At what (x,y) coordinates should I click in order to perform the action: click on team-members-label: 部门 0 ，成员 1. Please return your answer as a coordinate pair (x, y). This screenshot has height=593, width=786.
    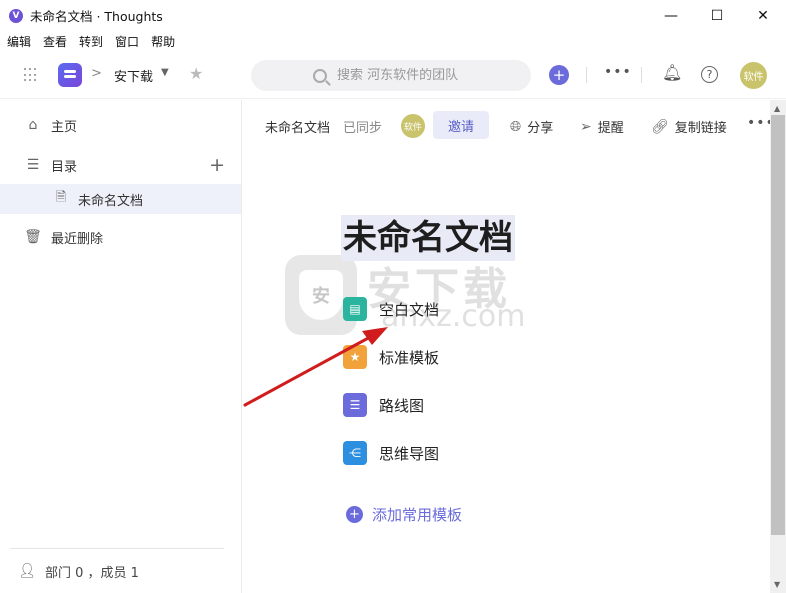
    Looking at the image, I should click on (92, 573).